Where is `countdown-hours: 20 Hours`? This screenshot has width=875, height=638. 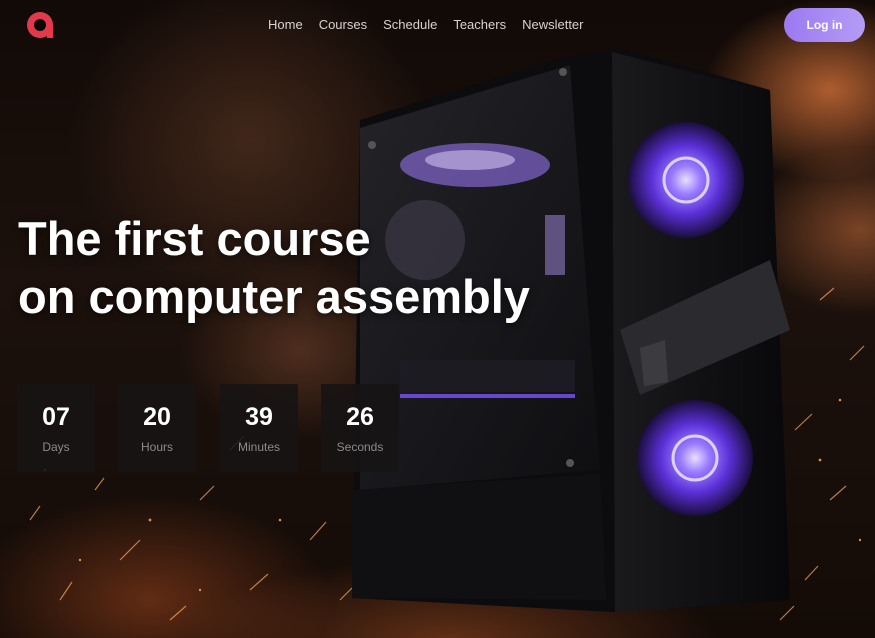 countdown-hours: 20 Hours is located at coordinates (157, 428).